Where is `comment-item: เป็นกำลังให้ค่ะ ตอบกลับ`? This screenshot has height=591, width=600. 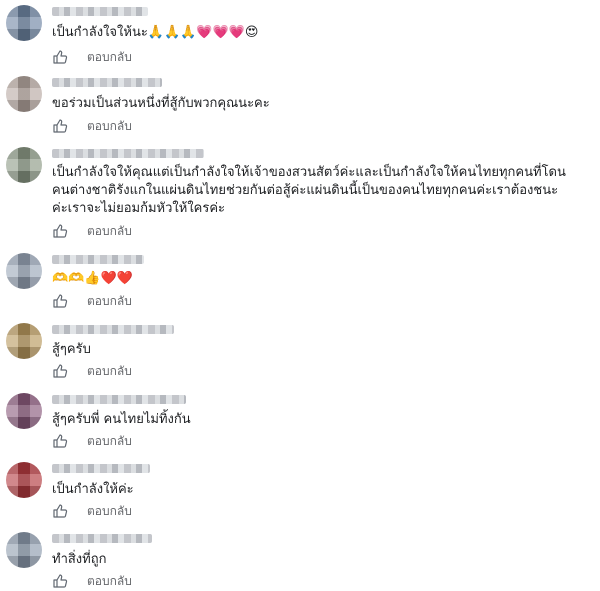 comment-item: เป็นกำลังให้ค่ะ ตอบกลับ is located at coordinates (300, 492).